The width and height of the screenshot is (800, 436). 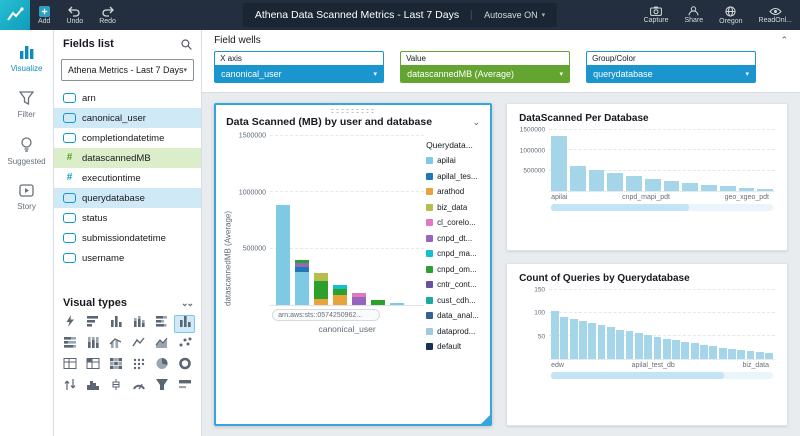 I want to click on field-well-value: Value datascannedMB (Average) ▾, so click(x=485, y=67).